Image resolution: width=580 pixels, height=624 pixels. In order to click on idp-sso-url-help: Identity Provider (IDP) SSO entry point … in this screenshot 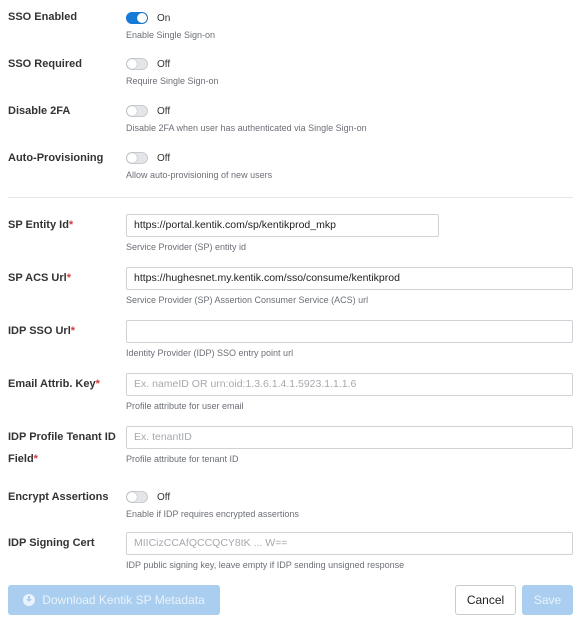, I will do `click(210, 353)`.